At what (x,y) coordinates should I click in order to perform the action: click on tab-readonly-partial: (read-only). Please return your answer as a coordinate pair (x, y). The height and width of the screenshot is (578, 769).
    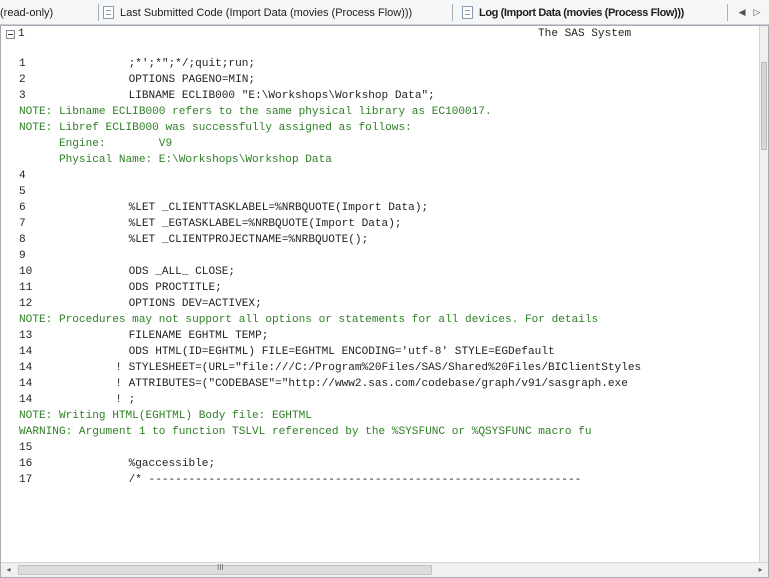
    Looking at the image, I should click on (48, 12).